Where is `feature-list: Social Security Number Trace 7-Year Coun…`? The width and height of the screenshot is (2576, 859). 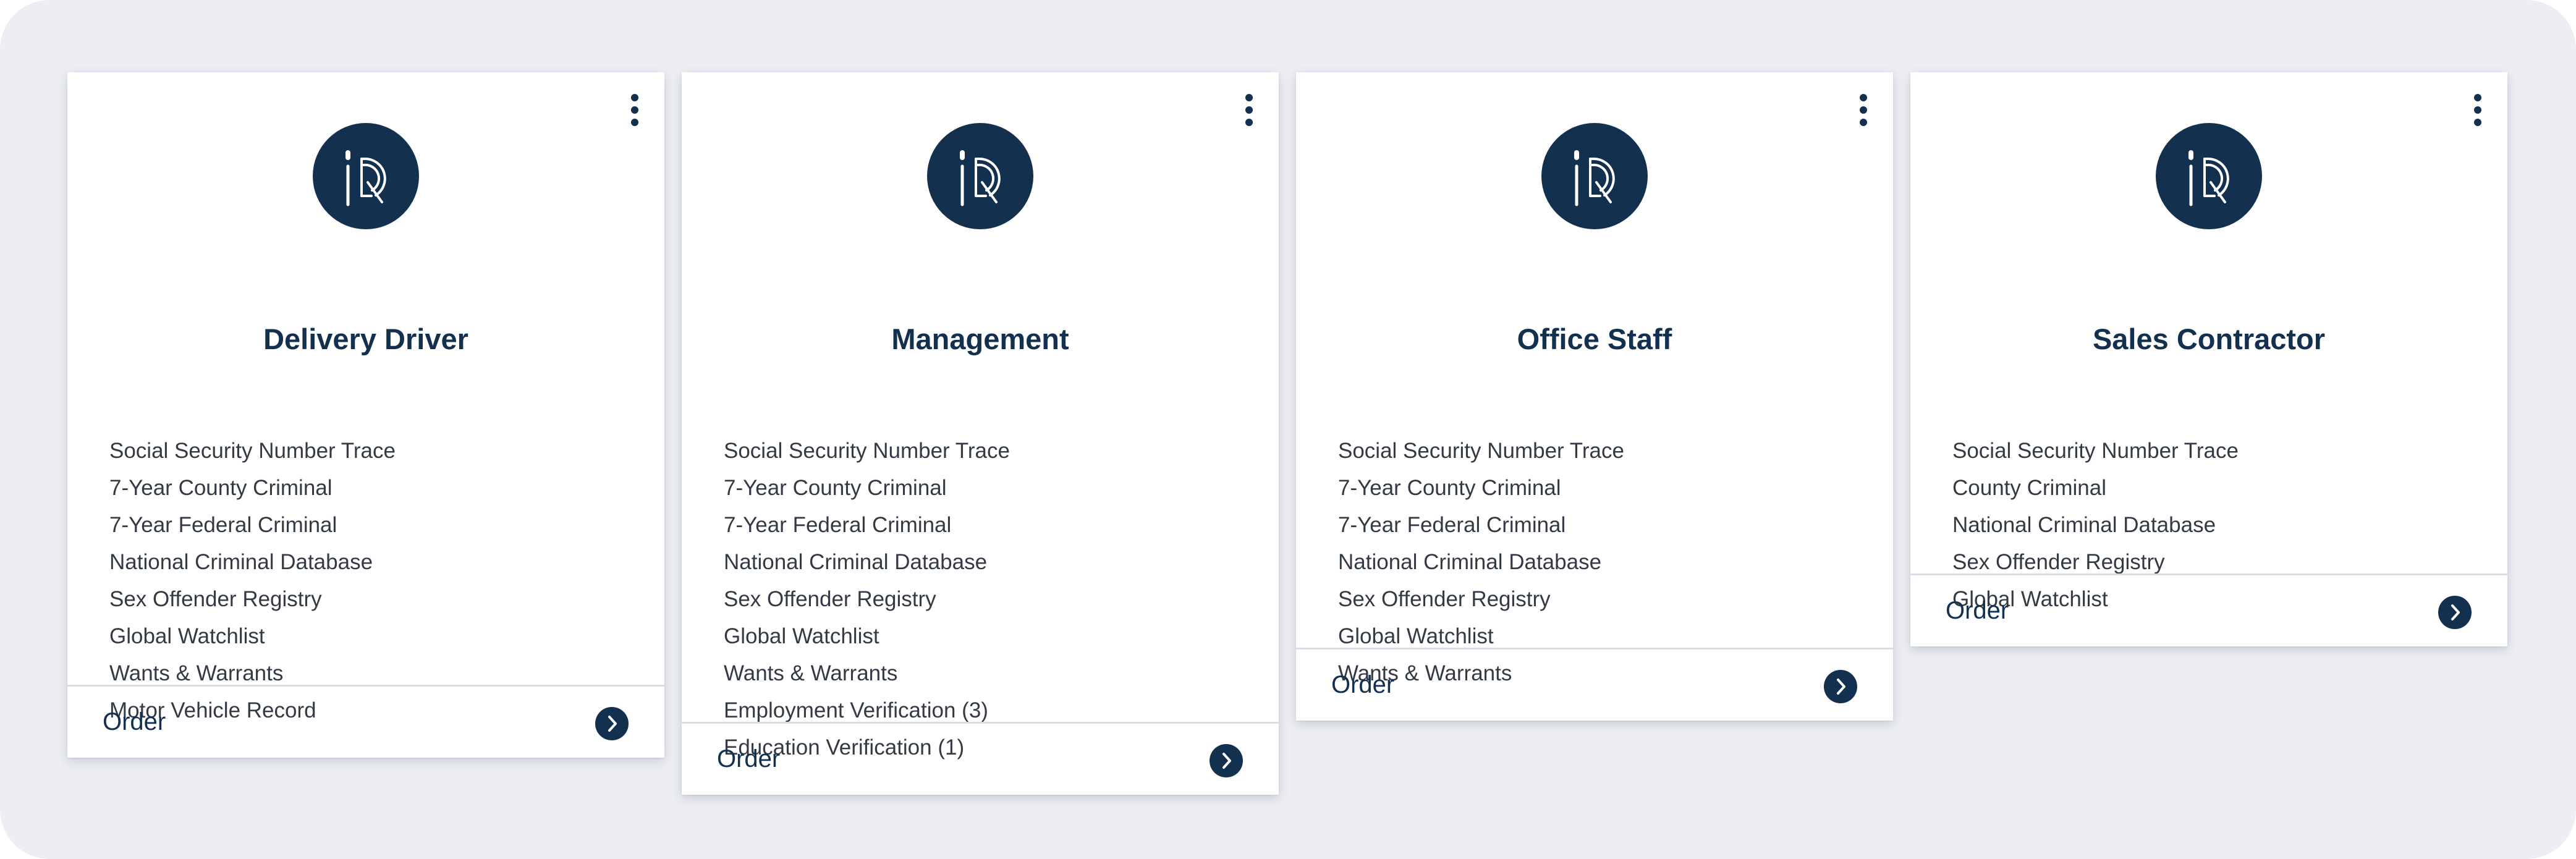
feature-list: Social Security Number Trace 7-Year Coun… is located at coordinates (989, 599).